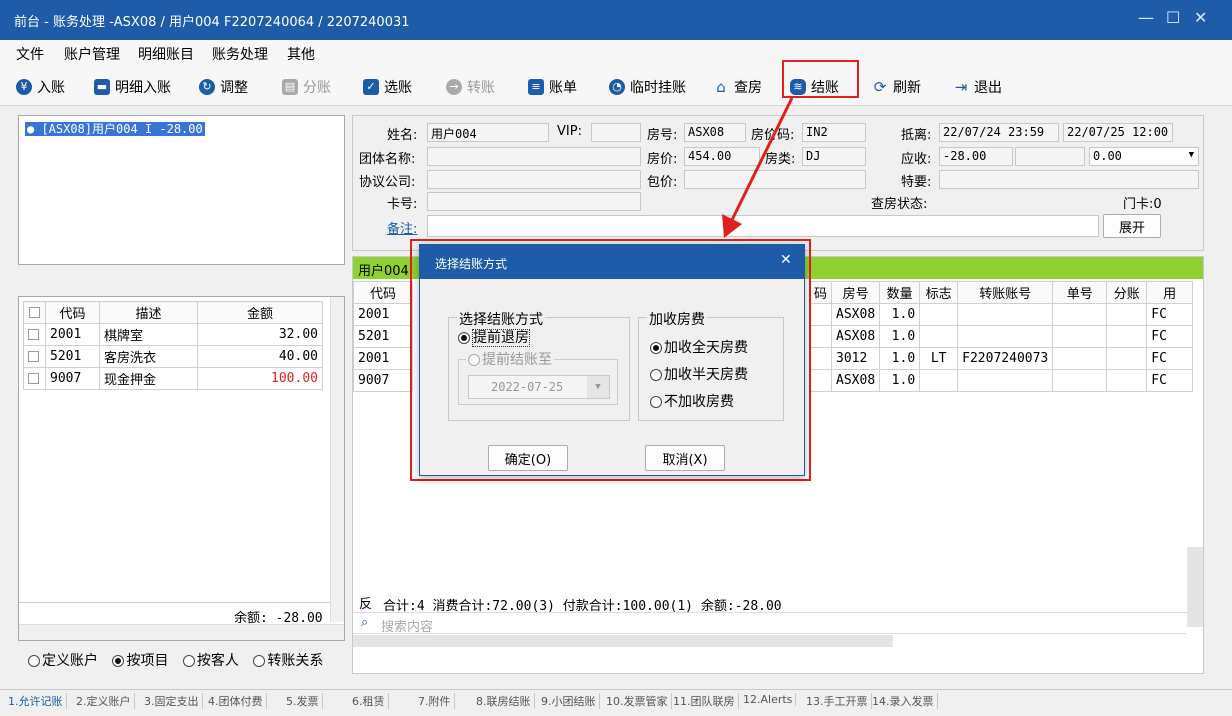 This screenshot has width=1232, height=716. I want to click on menu-detail-items: 明细账目, so click(166, 54).